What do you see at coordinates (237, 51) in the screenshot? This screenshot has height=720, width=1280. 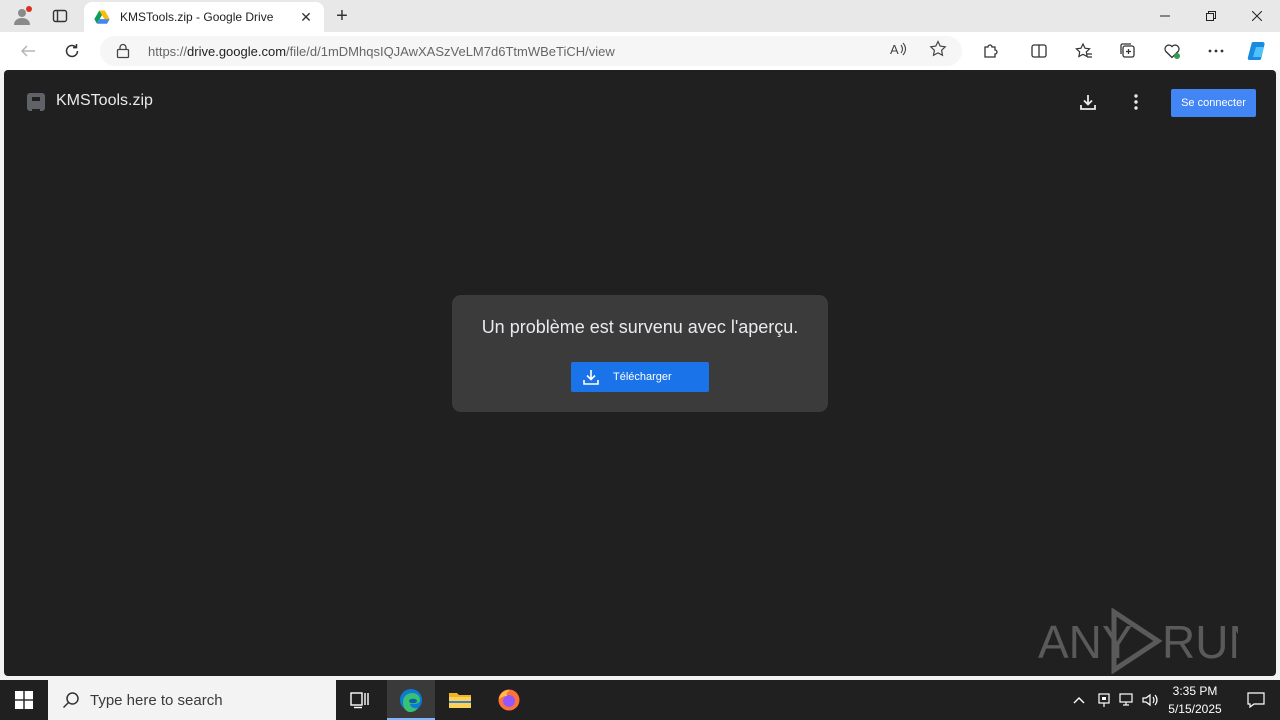 I see `url-host: drive.google.com` at bounding box center [237, 51].